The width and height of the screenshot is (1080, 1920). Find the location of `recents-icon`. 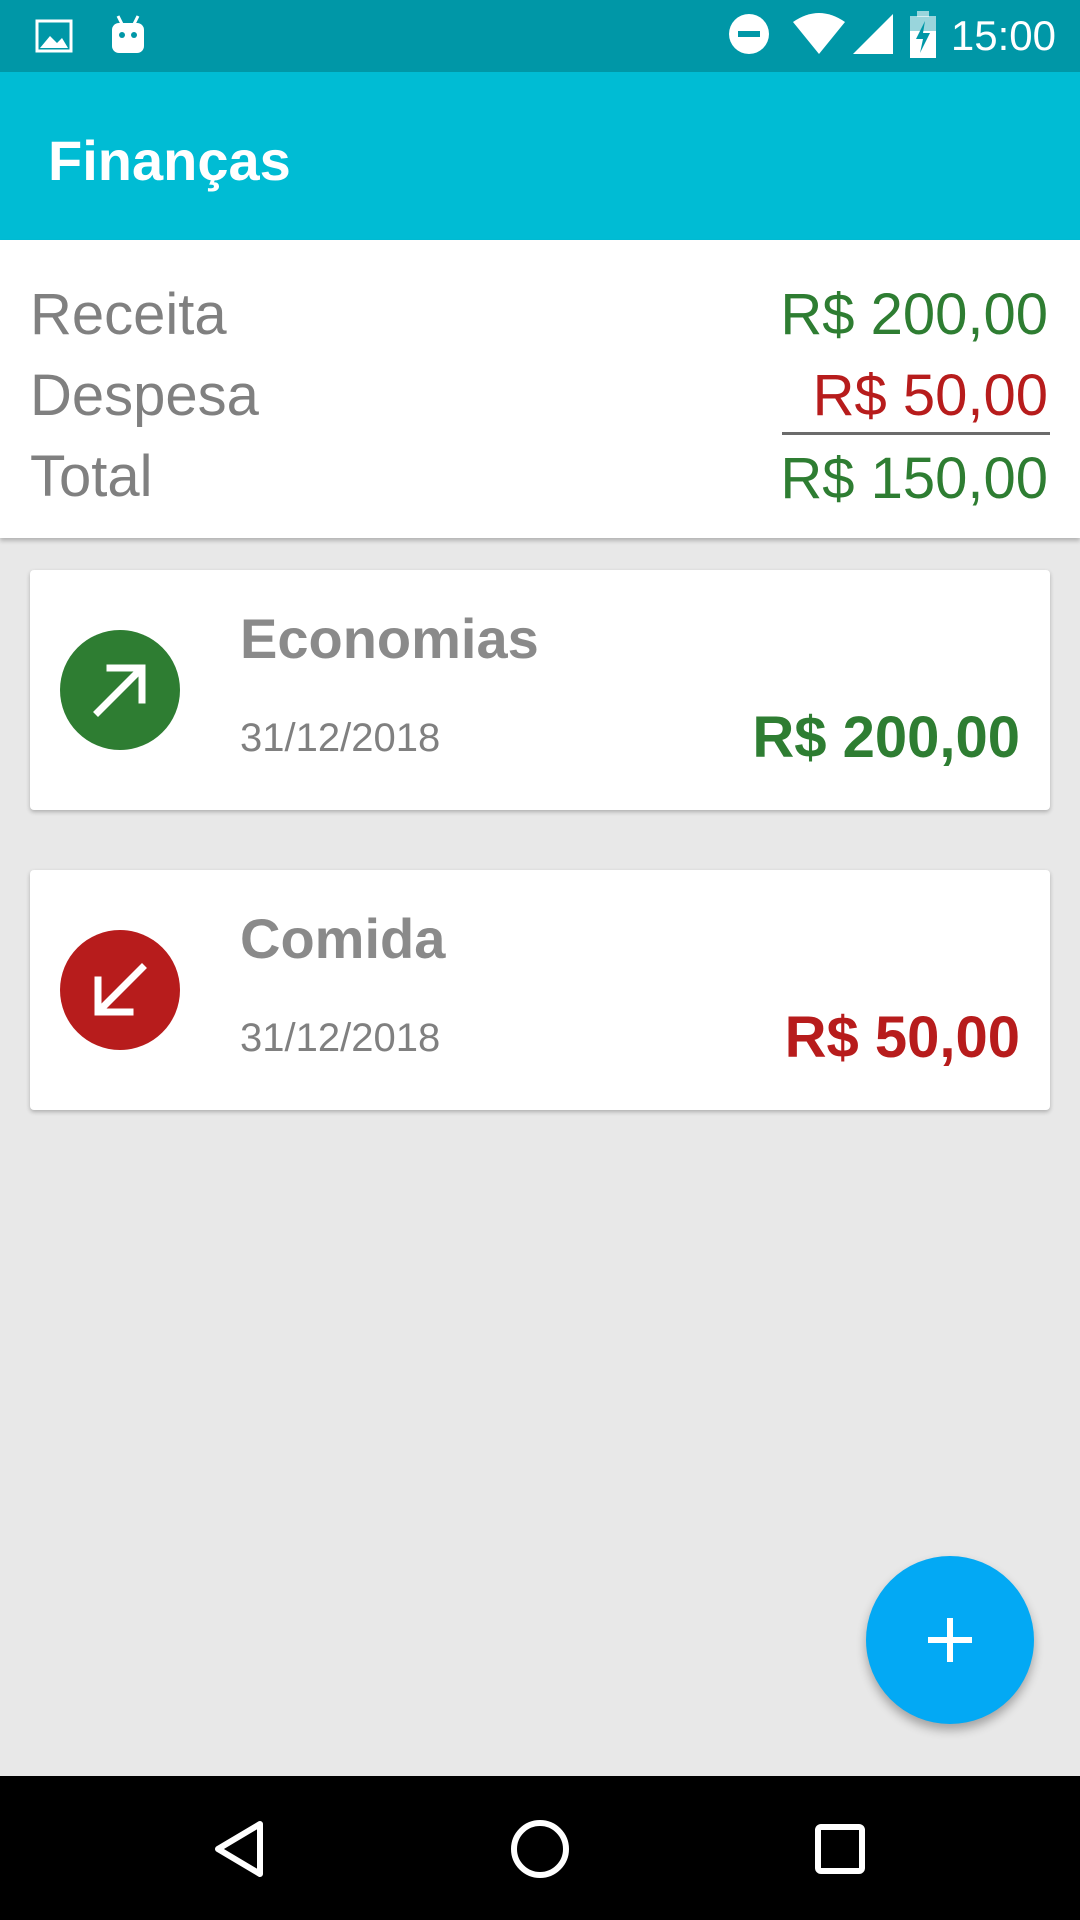

recents-icon is located at coordinates (840, 1848).